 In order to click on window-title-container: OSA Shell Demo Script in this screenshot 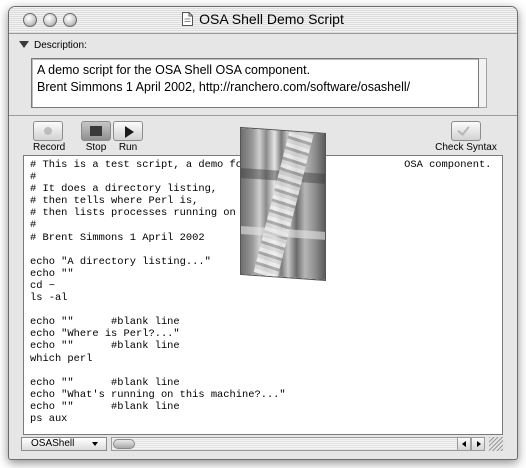, I will do `click(263, 19)`.